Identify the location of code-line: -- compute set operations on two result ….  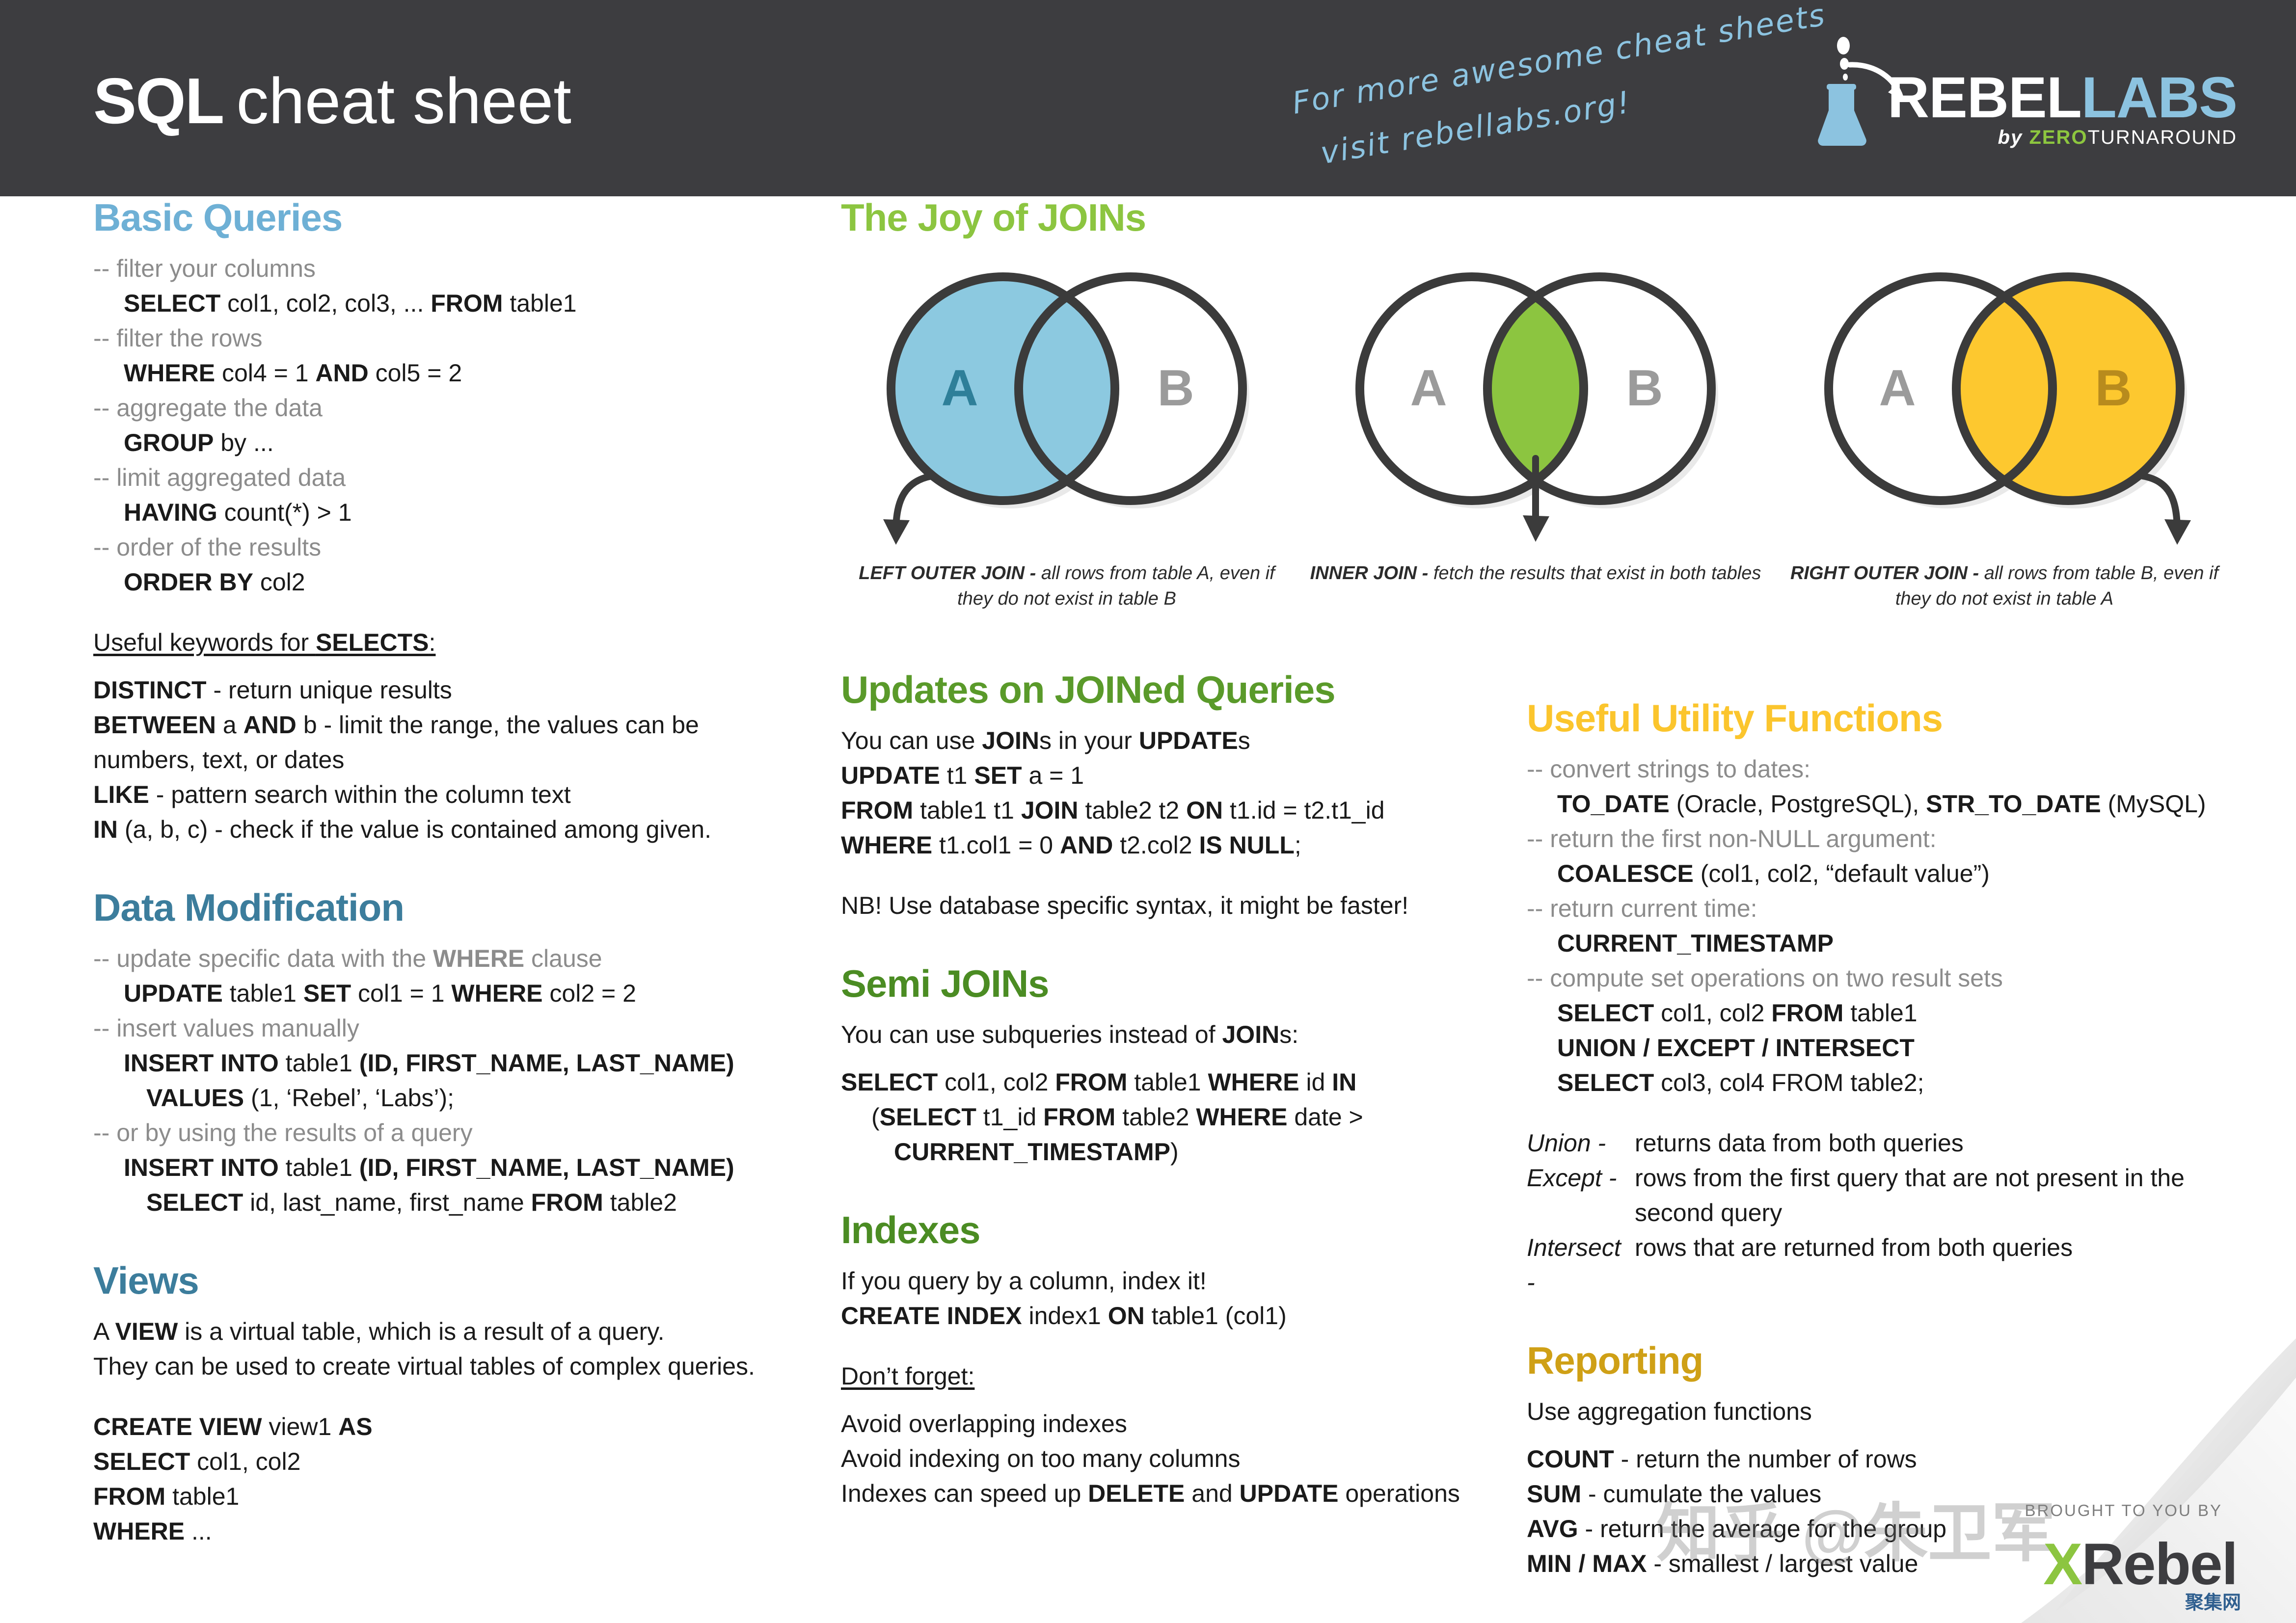
(1765, 978).